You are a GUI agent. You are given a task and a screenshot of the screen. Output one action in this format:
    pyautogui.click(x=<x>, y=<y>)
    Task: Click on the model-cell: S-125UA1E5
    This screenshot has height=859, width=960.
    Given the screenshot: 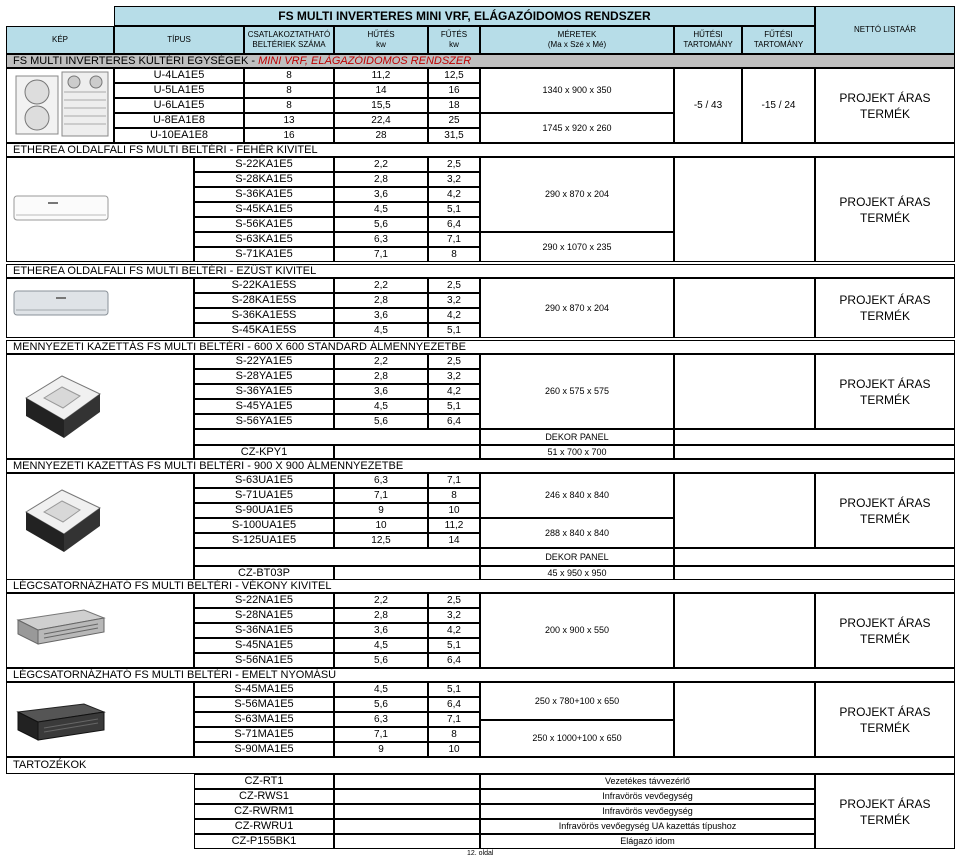 What is the action you would take?
    pyautogui.click(x=264, y=540)
    